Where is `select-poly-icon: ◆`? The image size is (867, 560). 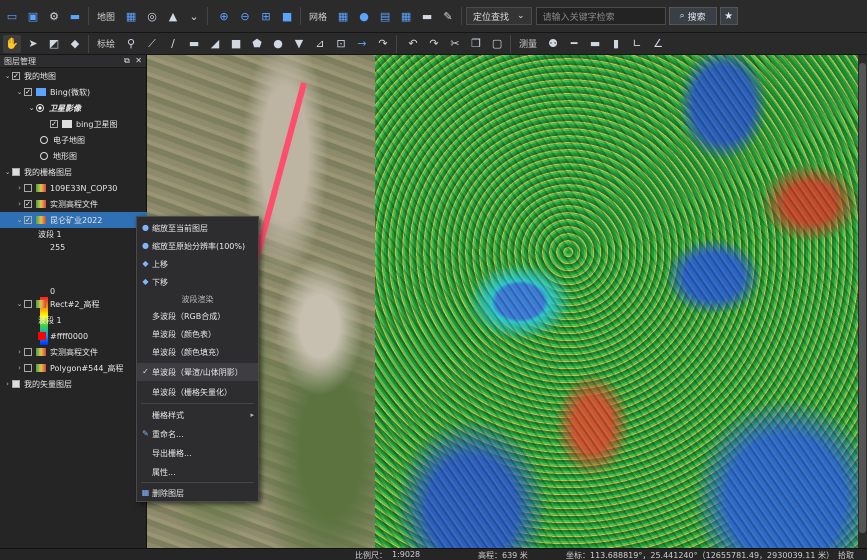 select-poly-icon: ◆ is located at coordinates (75, 44).